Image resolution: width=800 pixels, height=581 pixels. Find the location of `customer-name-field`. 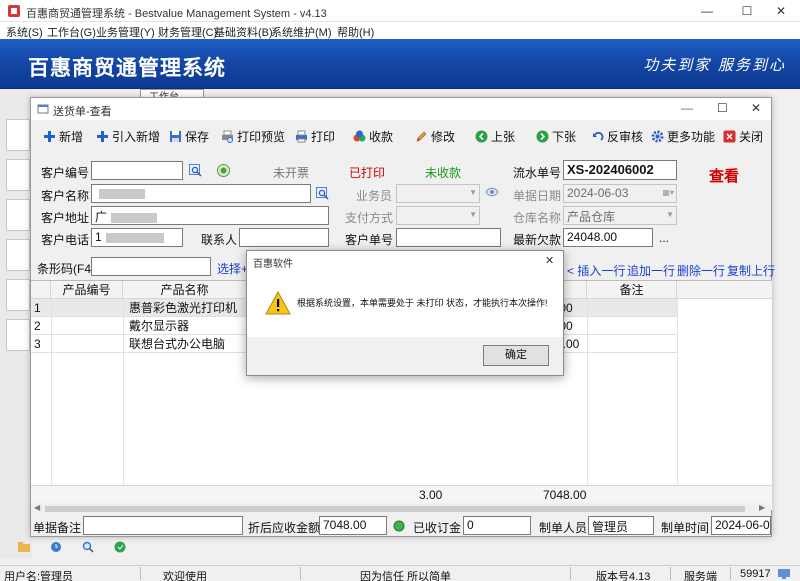

customer-name-field is located at coordinates (201, 193).